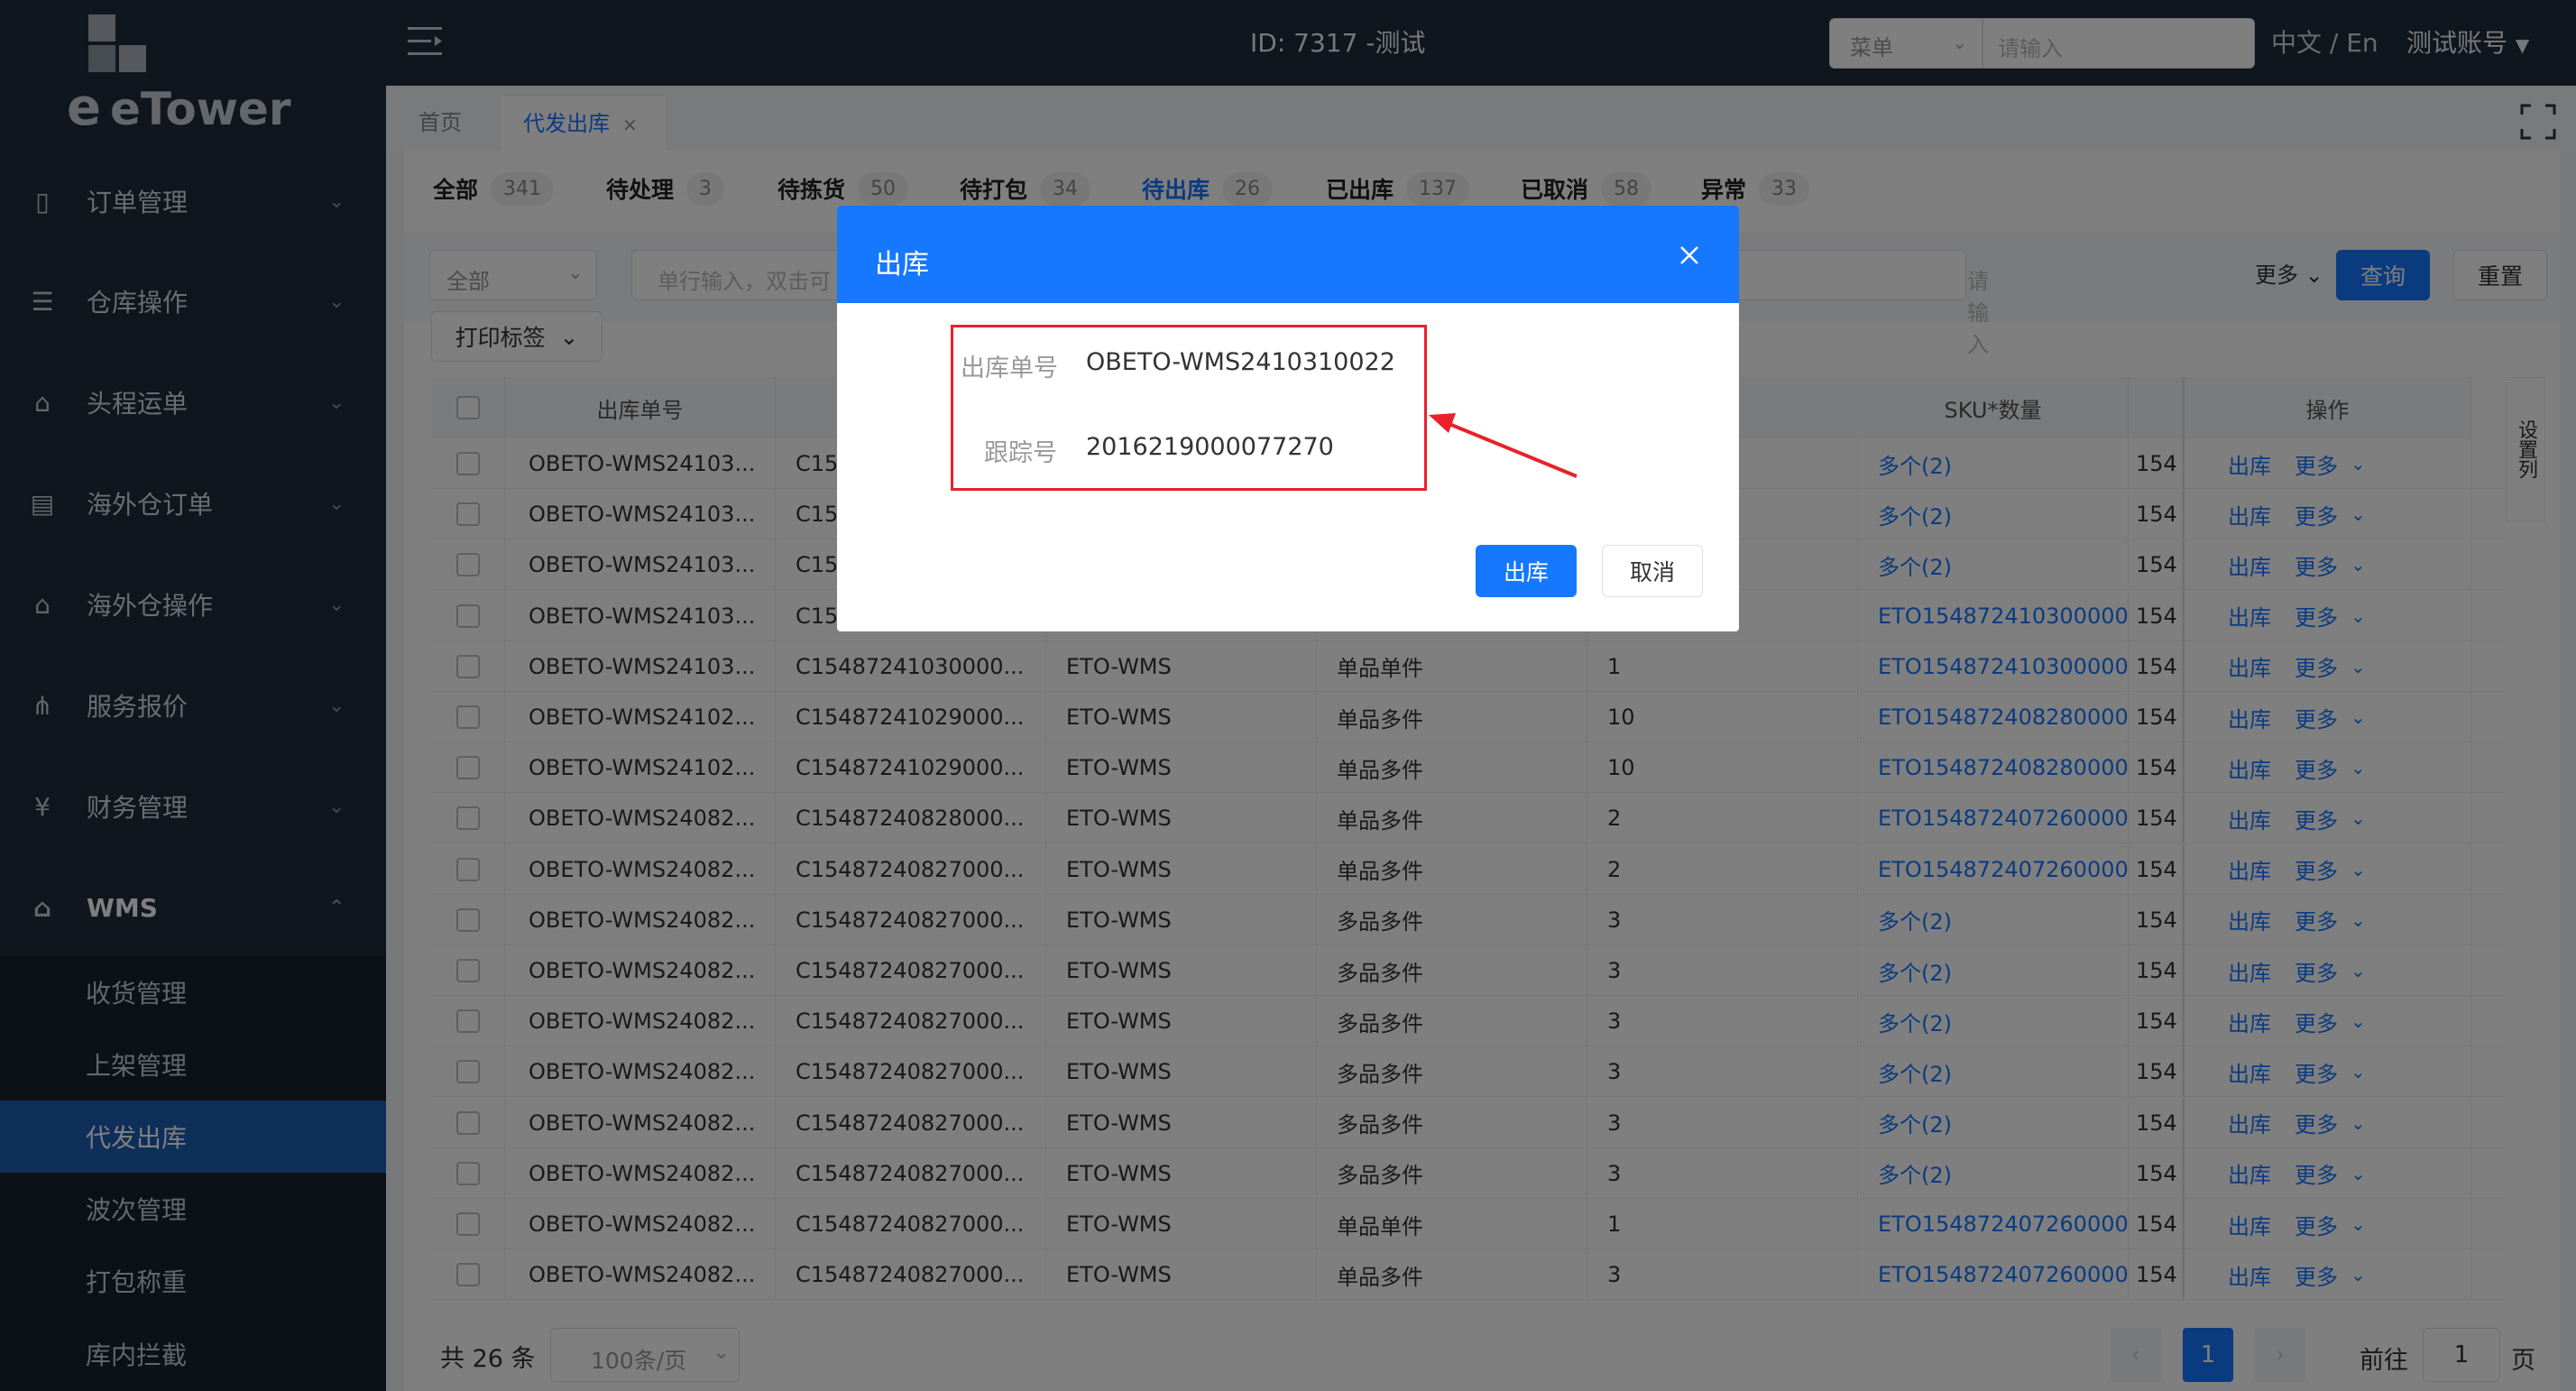  Describe the element at coordinates (1652, 571) in the screenshot. I see `cancel-button: 取消` at that location.